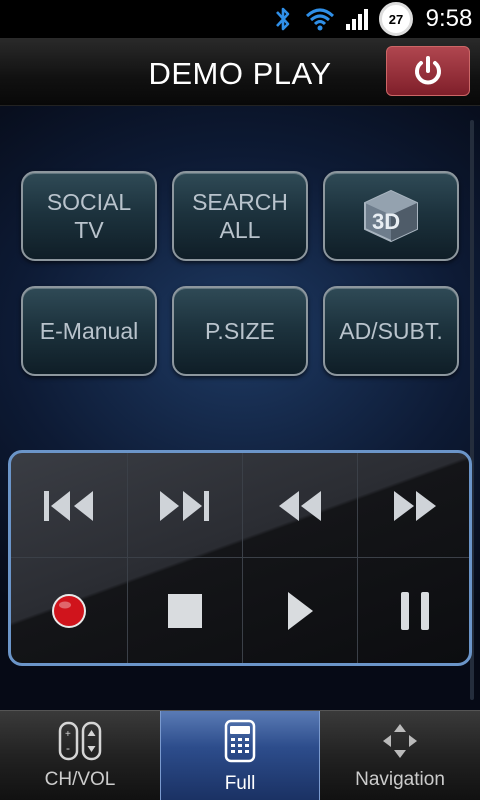 The width and height of the screenshot is (480, 800). I want to click on skip-forward-icon, so click(184, 505).